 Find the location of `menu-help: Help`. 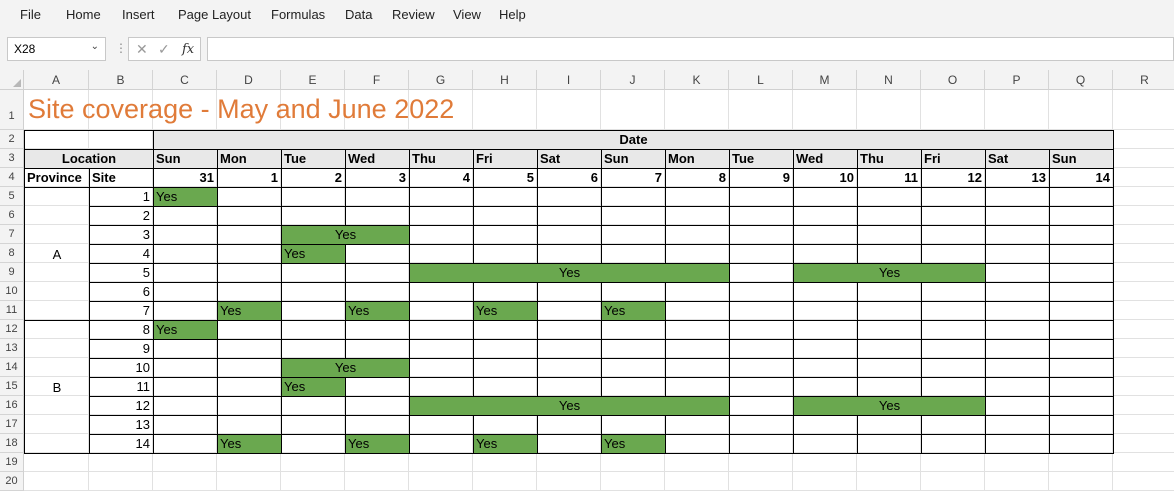

menu-help: Help is located at coordinates (512, 14).